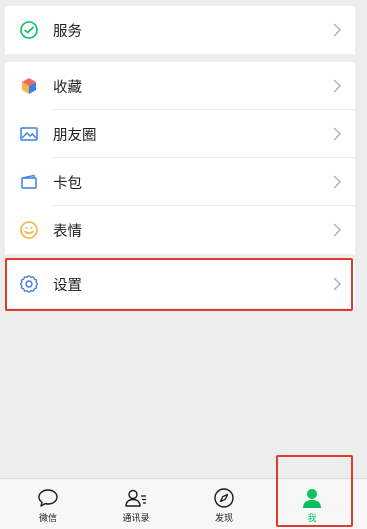 This screenshot has width=367, height=529. What do you see at coordinates (29, 86) in the screenshot?
I see `favorites-cube-icon` at bounding box center [29, 86].